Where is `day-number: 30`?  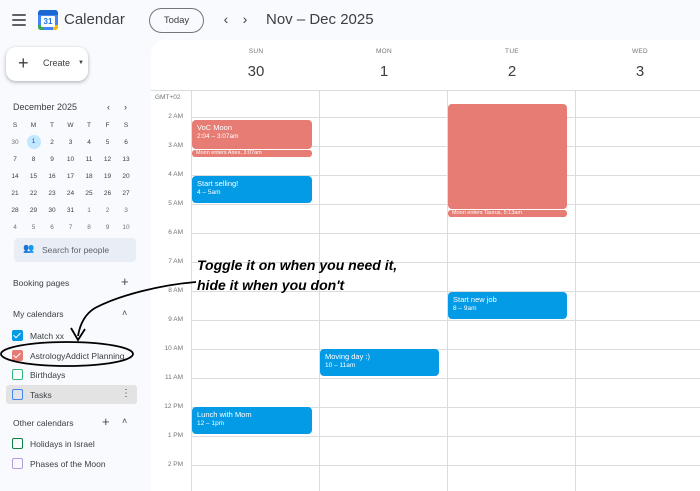 day-number: 30 is located at coordinates (256, 71).